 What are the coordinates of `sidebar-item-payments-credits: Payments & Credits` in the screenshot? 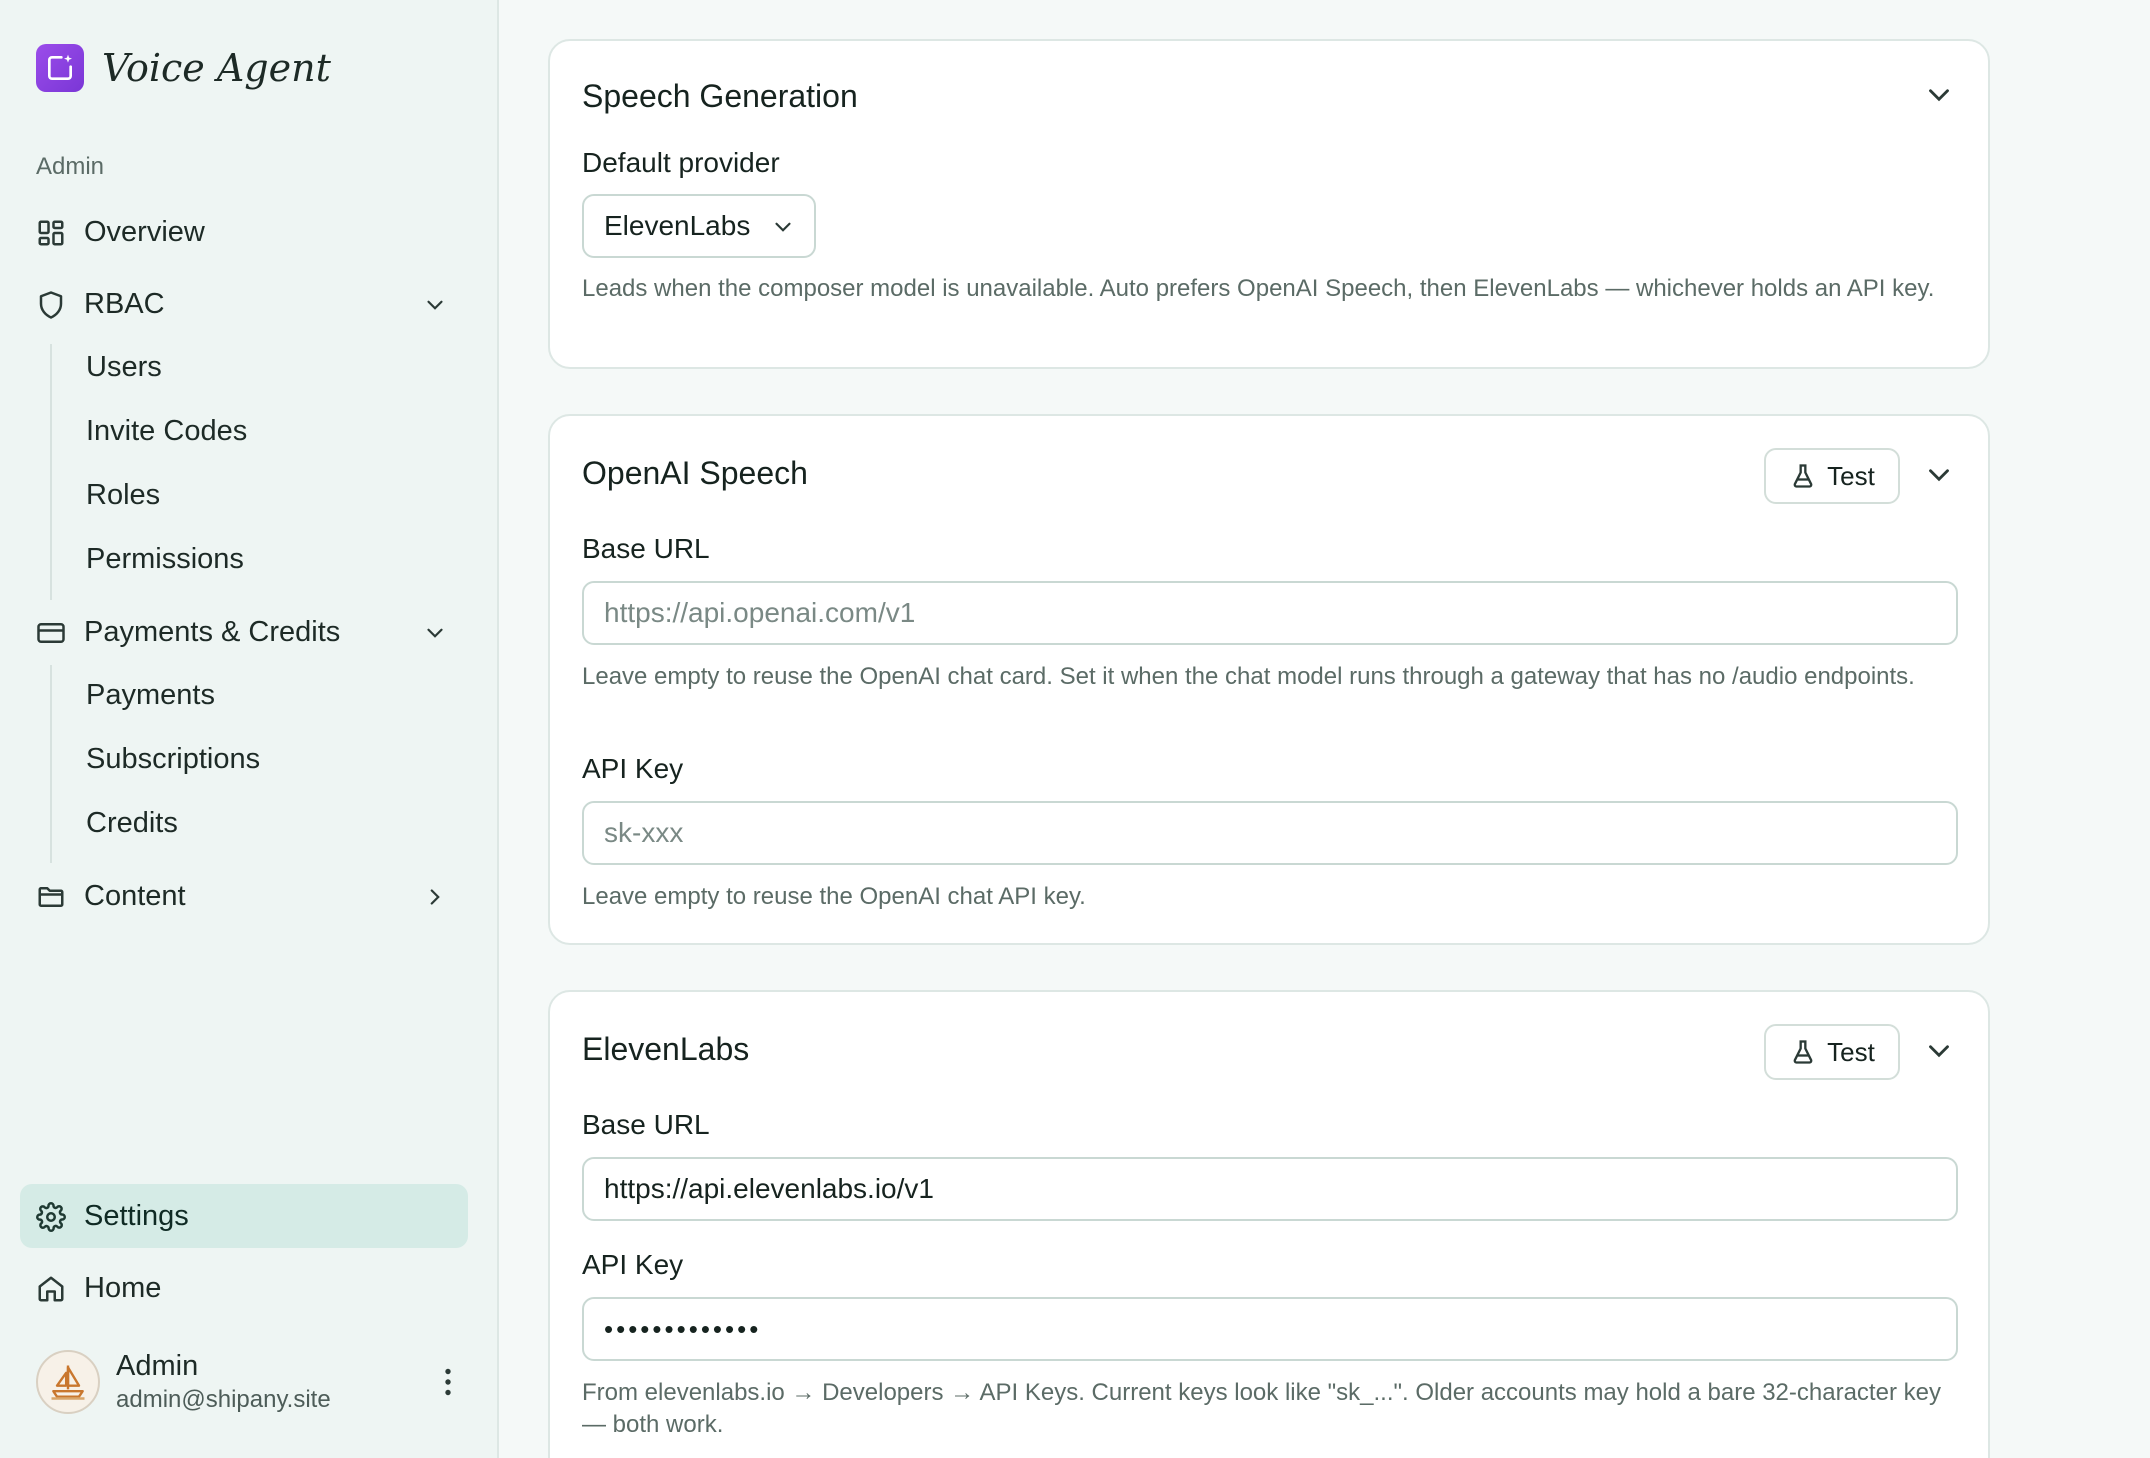 It's located at (244, 632).